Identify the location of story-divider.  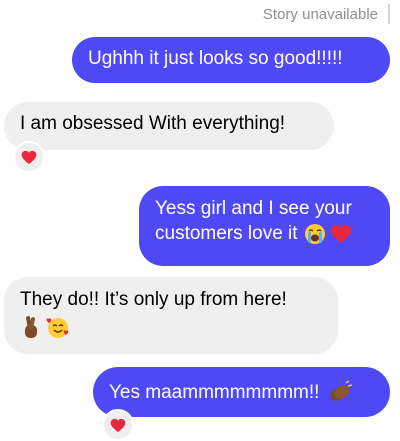
(389, 14).